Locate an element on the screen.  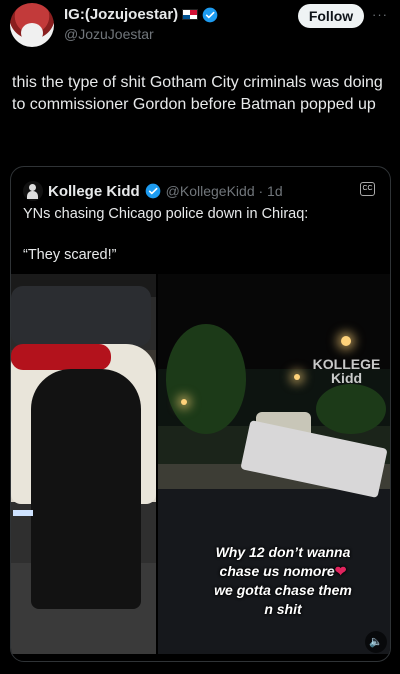
speaker-icon: 🔈 is located at coordinates (376, 642).